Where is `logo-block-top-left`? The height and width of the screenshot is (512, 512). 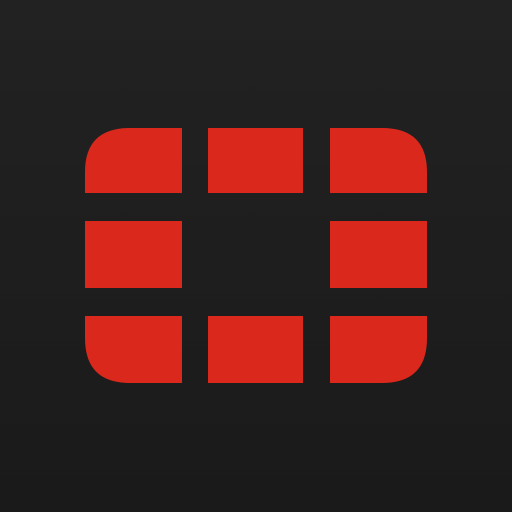
logo-block-top-left is located at coordinates (133, 160).